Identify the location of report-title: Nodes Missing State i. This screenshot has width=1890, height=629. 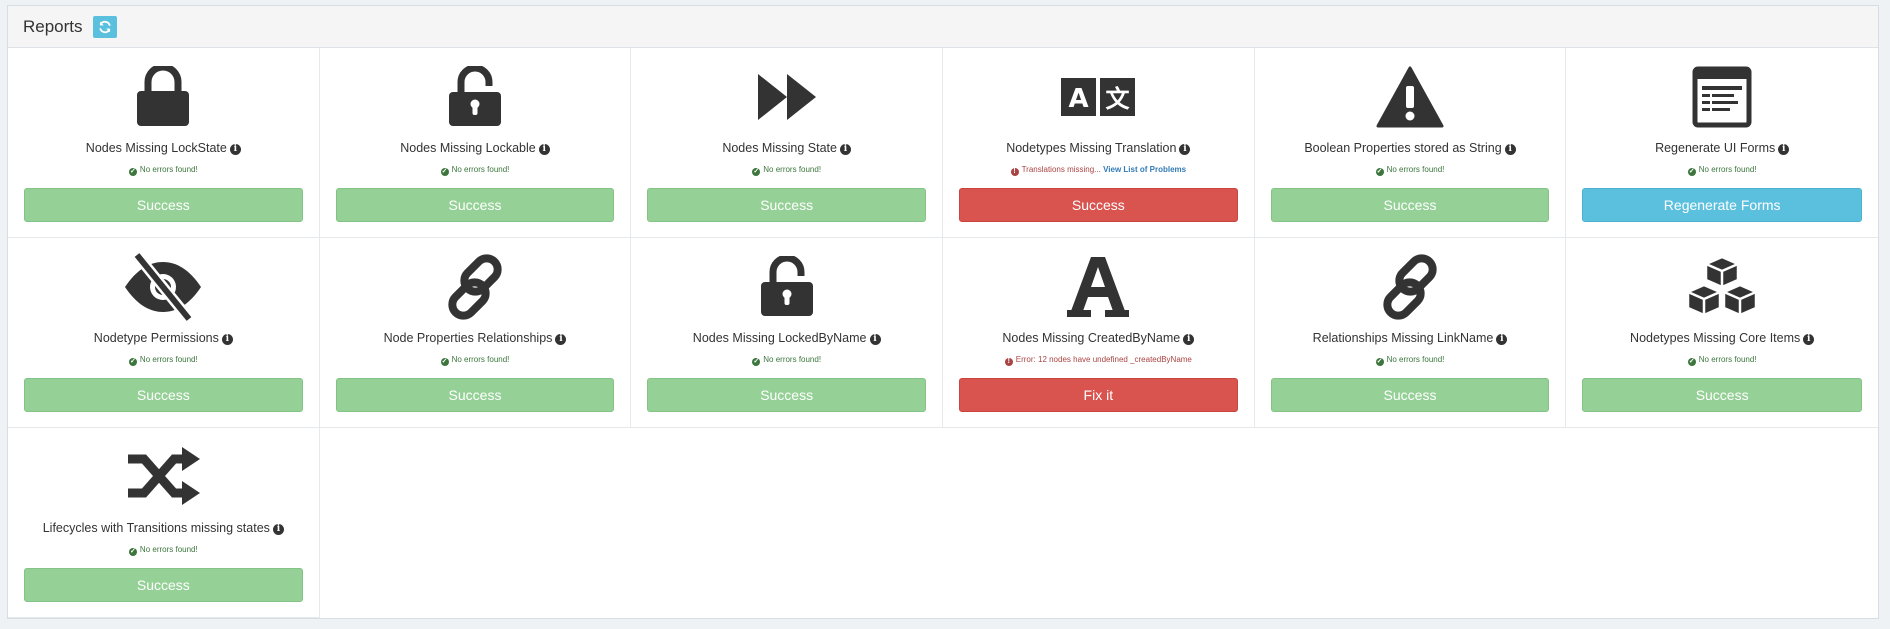
(786, 148).